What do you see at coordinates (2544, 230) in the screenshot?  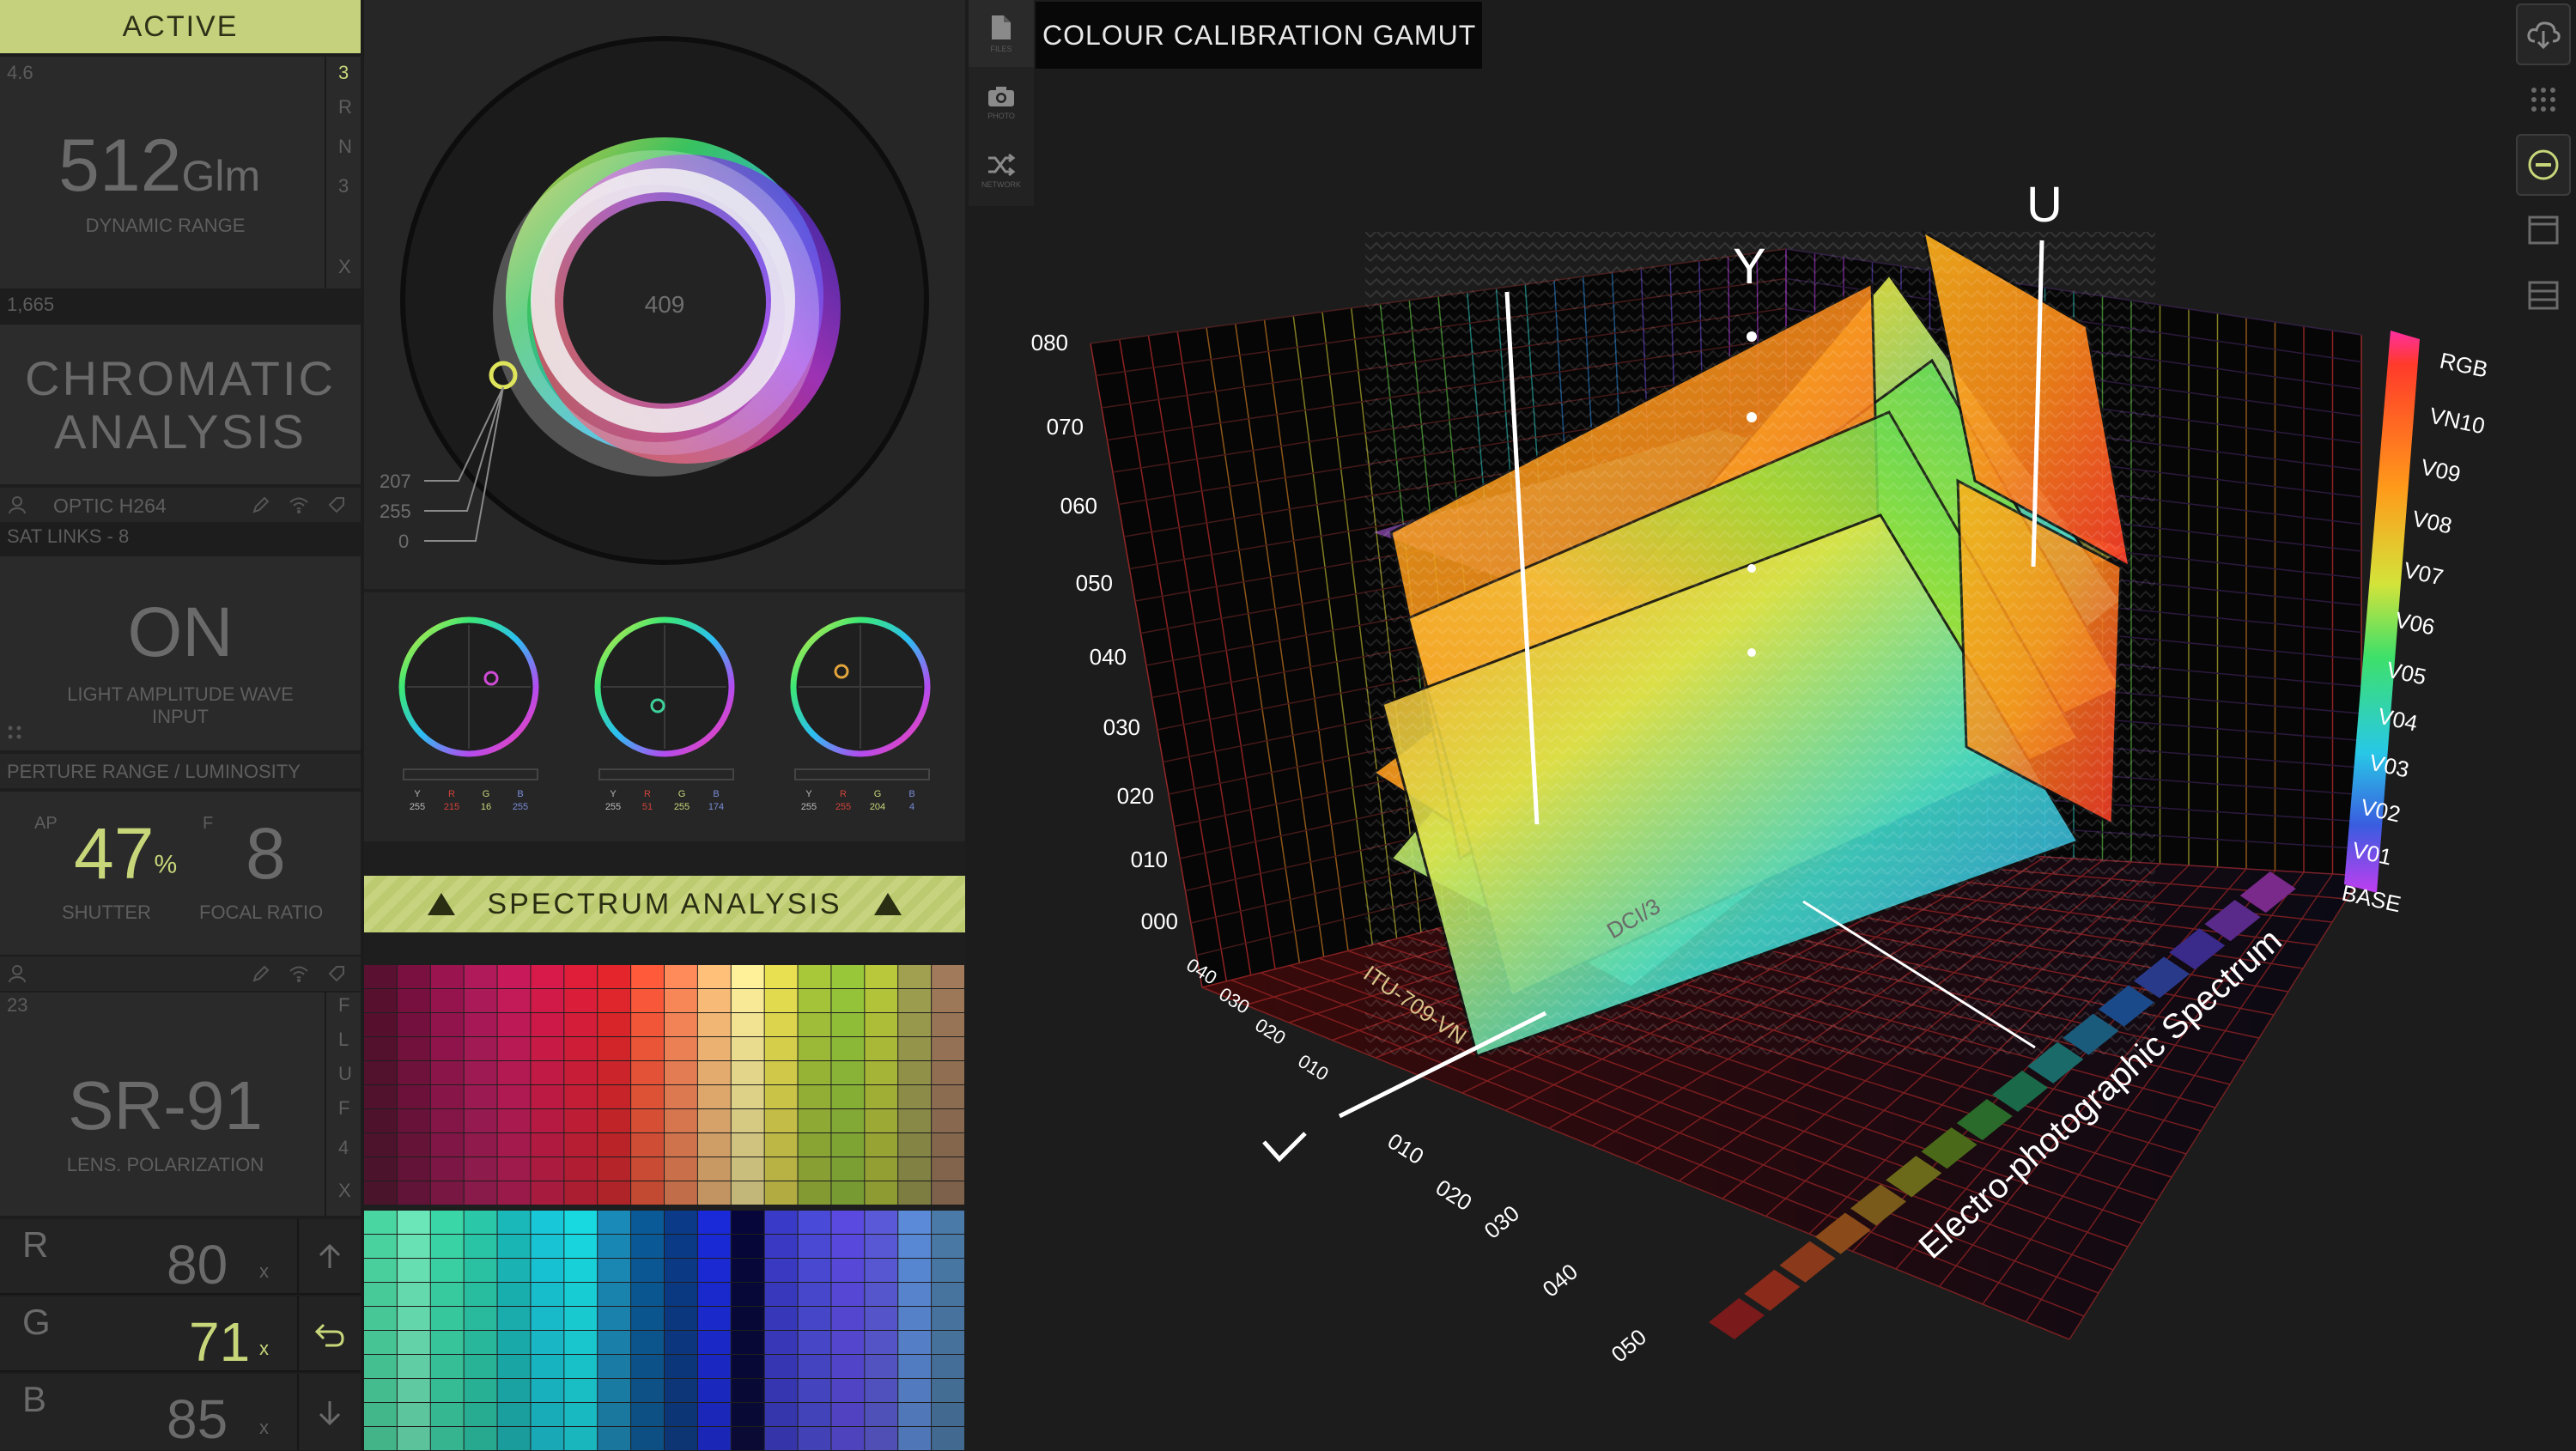 I see `window-button` at bounding box center [2544, 230].